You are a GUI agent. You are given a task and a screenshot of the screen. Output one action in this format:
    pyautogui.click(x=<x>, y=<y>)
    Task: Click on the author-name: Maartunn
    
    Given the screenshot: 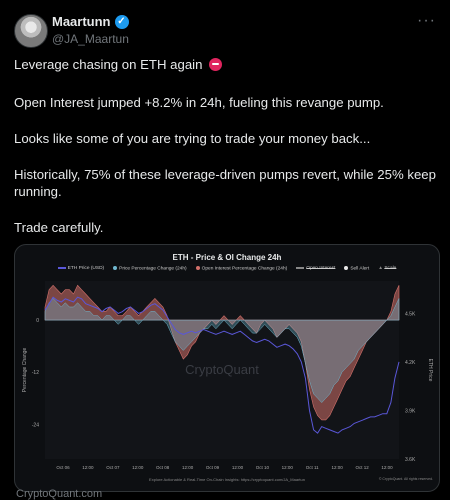 What is the action you would take?
    pyautogui.click(x=81, y=21)
    